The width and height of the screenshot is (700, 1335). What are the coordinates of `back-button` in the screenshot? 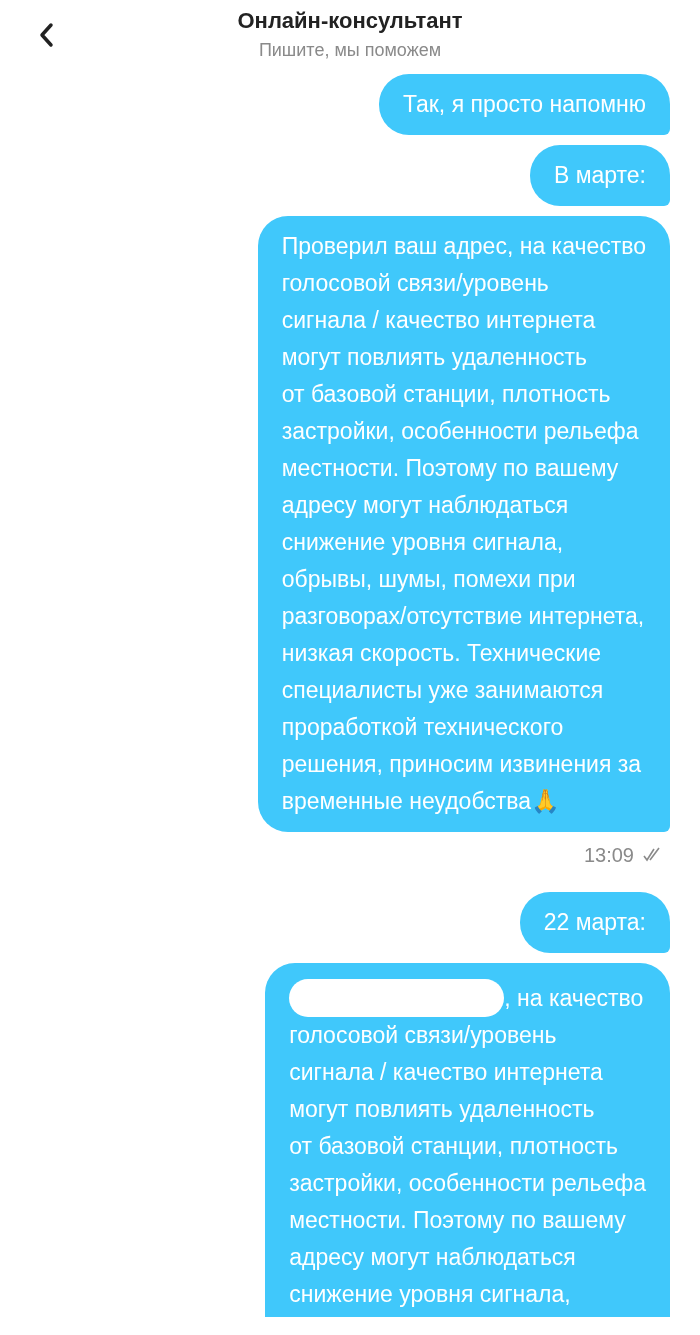 It's located at (47, 35).